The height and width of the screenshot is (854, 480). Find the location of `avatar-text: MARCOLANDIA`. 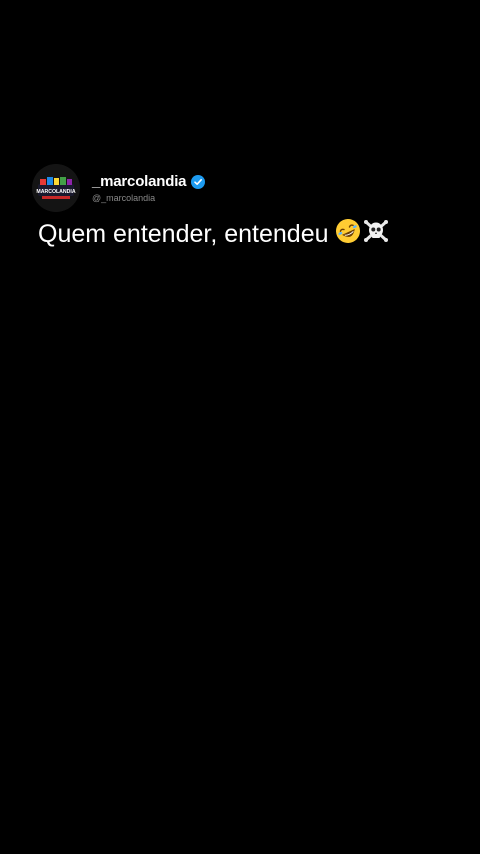

avatar-text: MARCOLANDIA is located at coordinates (55, 192).